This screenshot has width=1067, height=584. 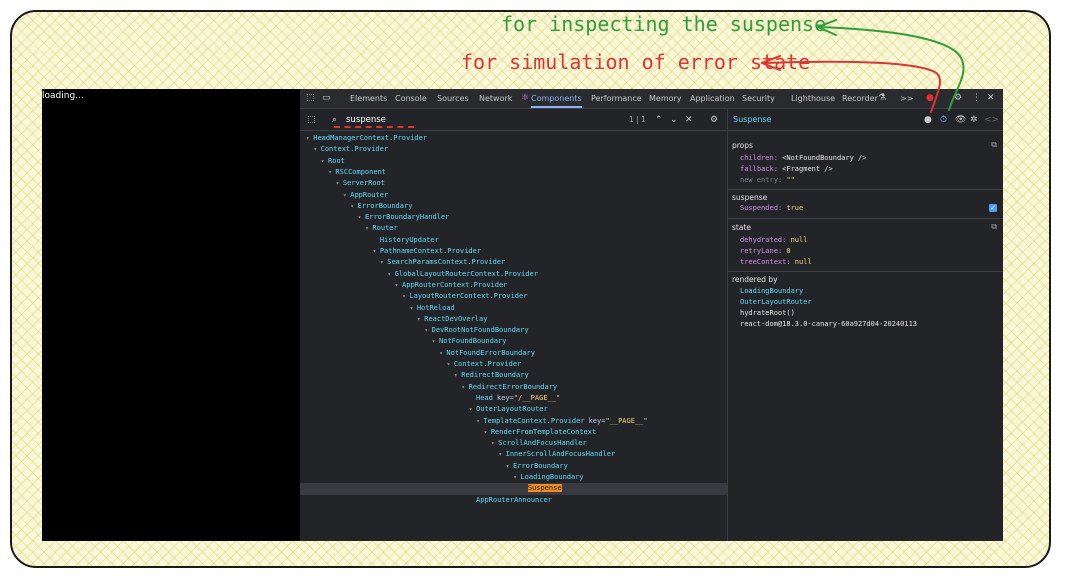 I want to click on red-arrow-line, so click(x=851, y=86).